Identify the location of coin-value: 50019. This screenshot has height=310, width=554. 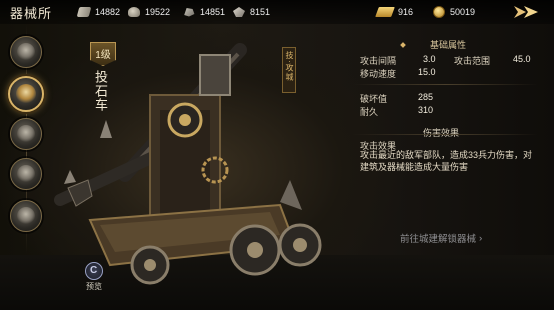
(463, 12).